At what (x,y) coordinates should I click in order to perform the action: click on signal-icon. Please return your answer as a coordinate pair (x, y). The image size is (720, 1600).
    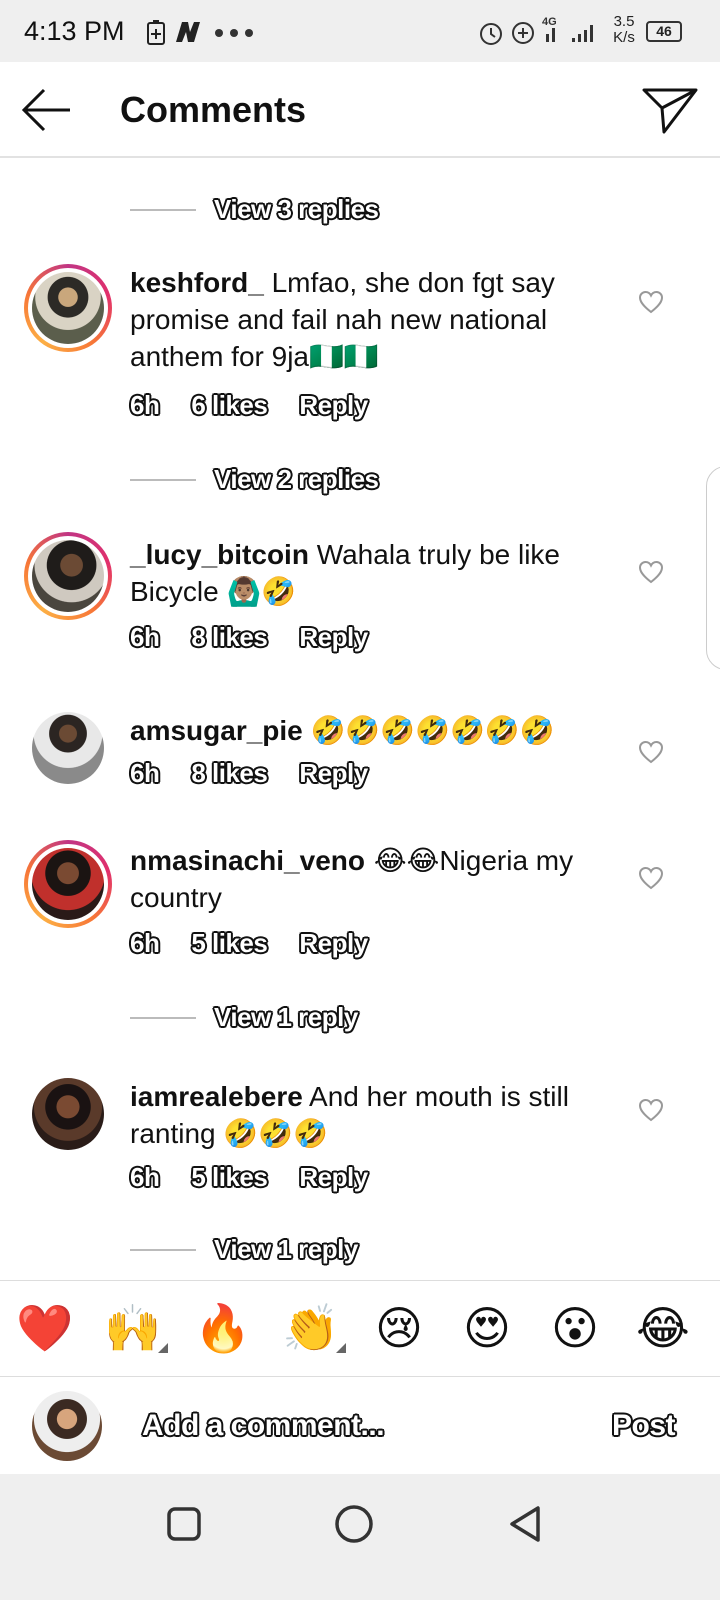
    Looking at the image, I should click on (569, 33).